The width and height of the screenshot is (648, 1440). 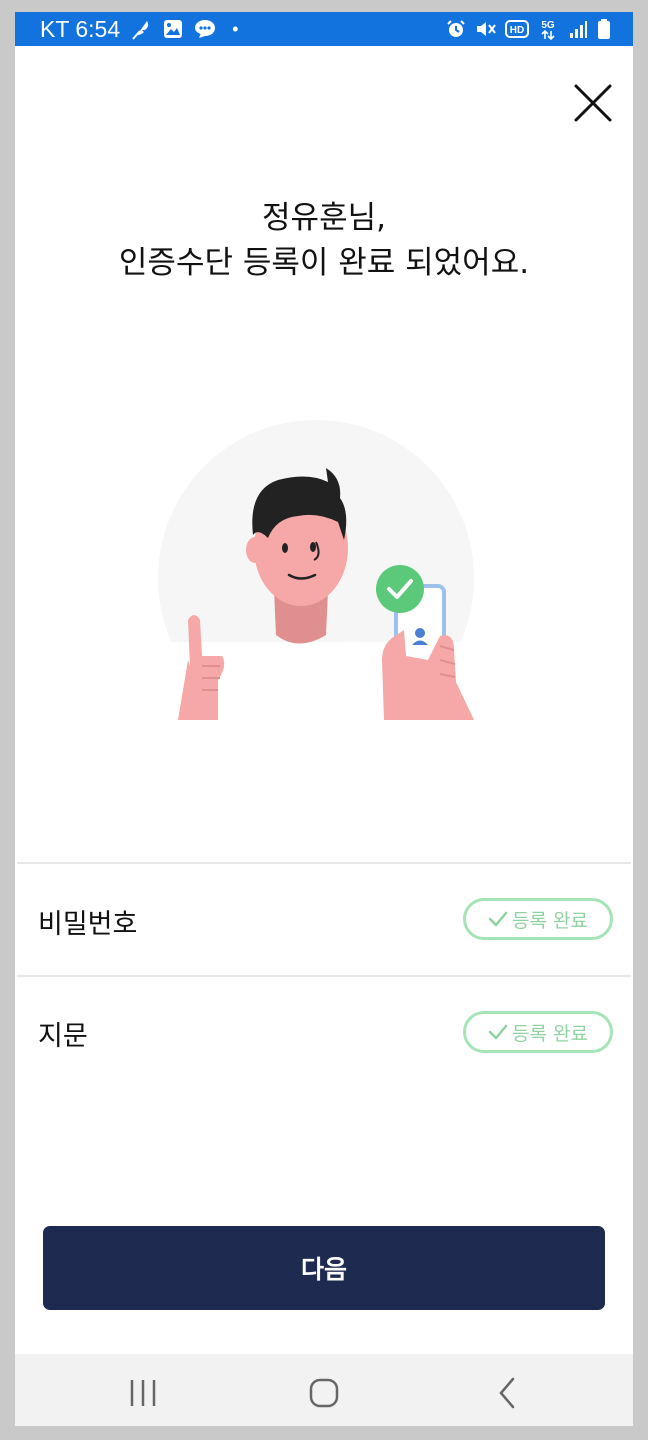 What do you see at coordinates (324, 218) in the screenshot?
I see `title-line-1: 정유훈님,` at bounding box center [324, 218].